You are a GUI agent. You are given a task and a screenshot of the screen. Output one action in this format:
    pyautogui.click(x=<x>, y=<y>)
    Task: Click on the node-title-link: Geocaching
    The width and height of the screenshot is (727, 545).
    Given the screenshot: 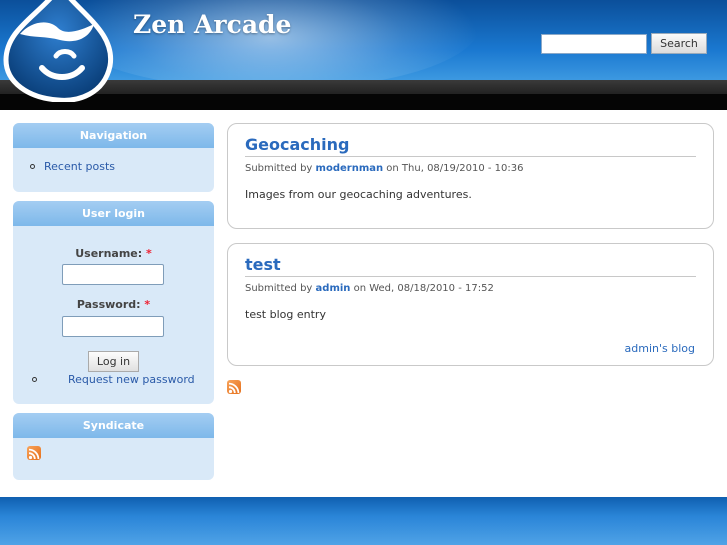 What is the action you would take?
    pyautogui.click(x=297, y=144)
    